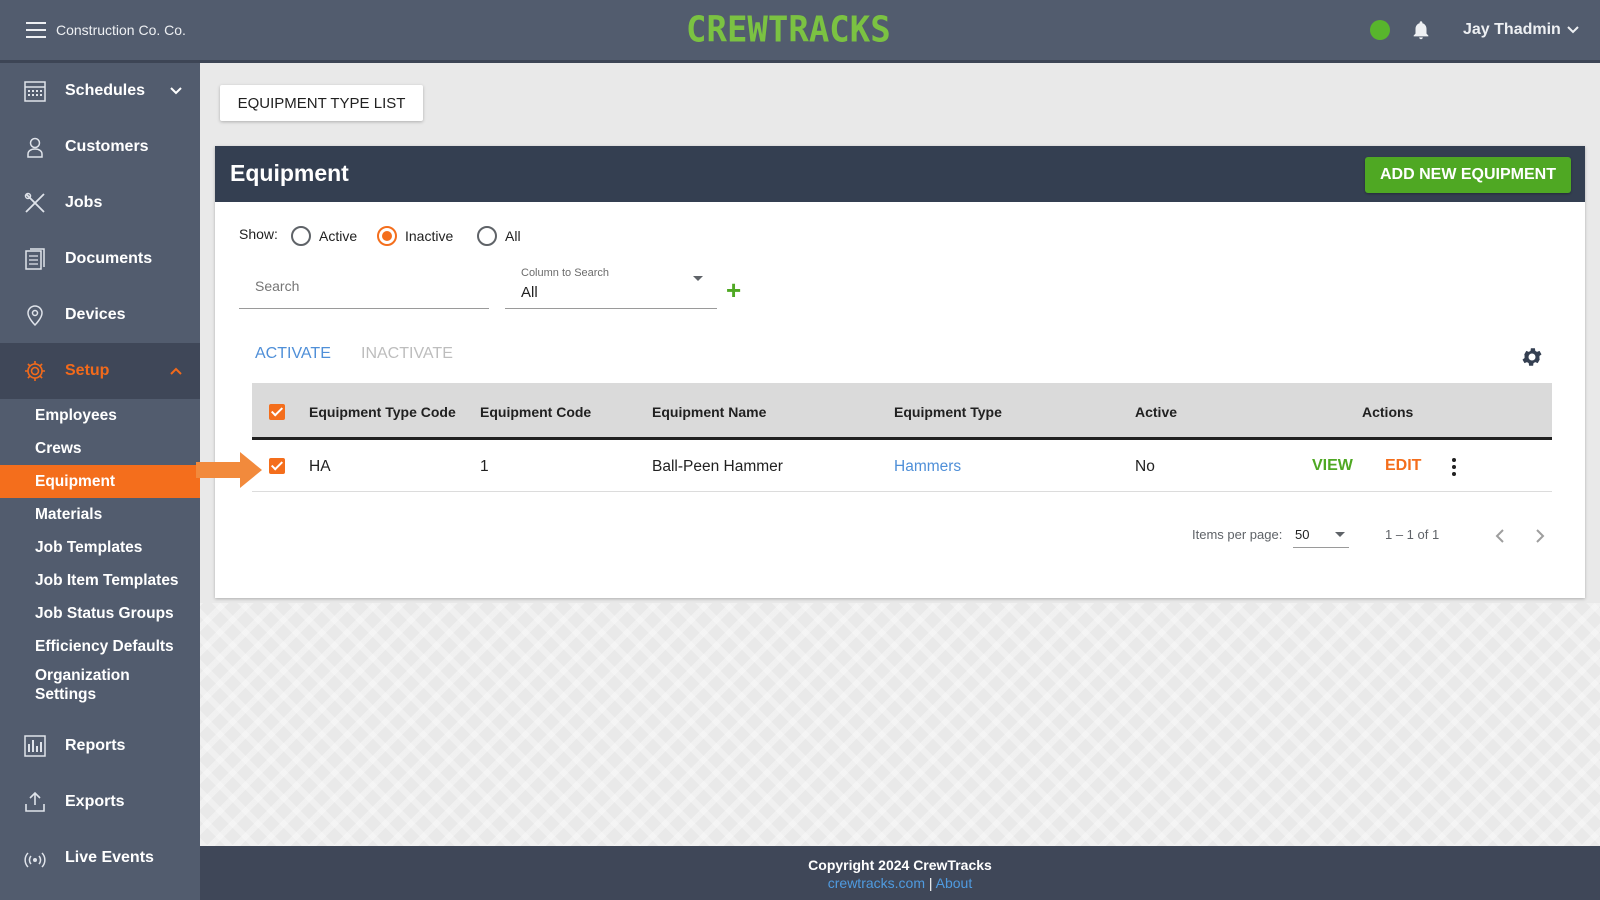 This screenshot has height=900, width=1600. Describe the element at coordinates (900, 865) in the screenshot. I see `copyright-text: Copyright 2024 CrewTracks` at that location.